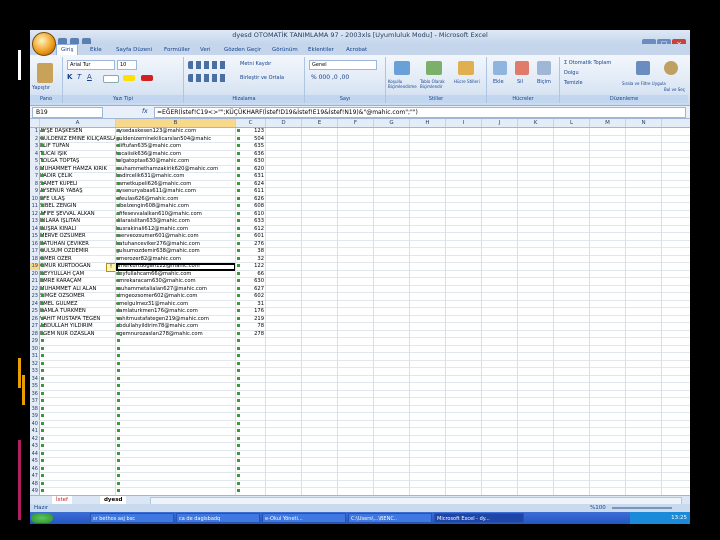  I want to click on cell-name: TOLGA TOPTAŞ, so click(77, 161).